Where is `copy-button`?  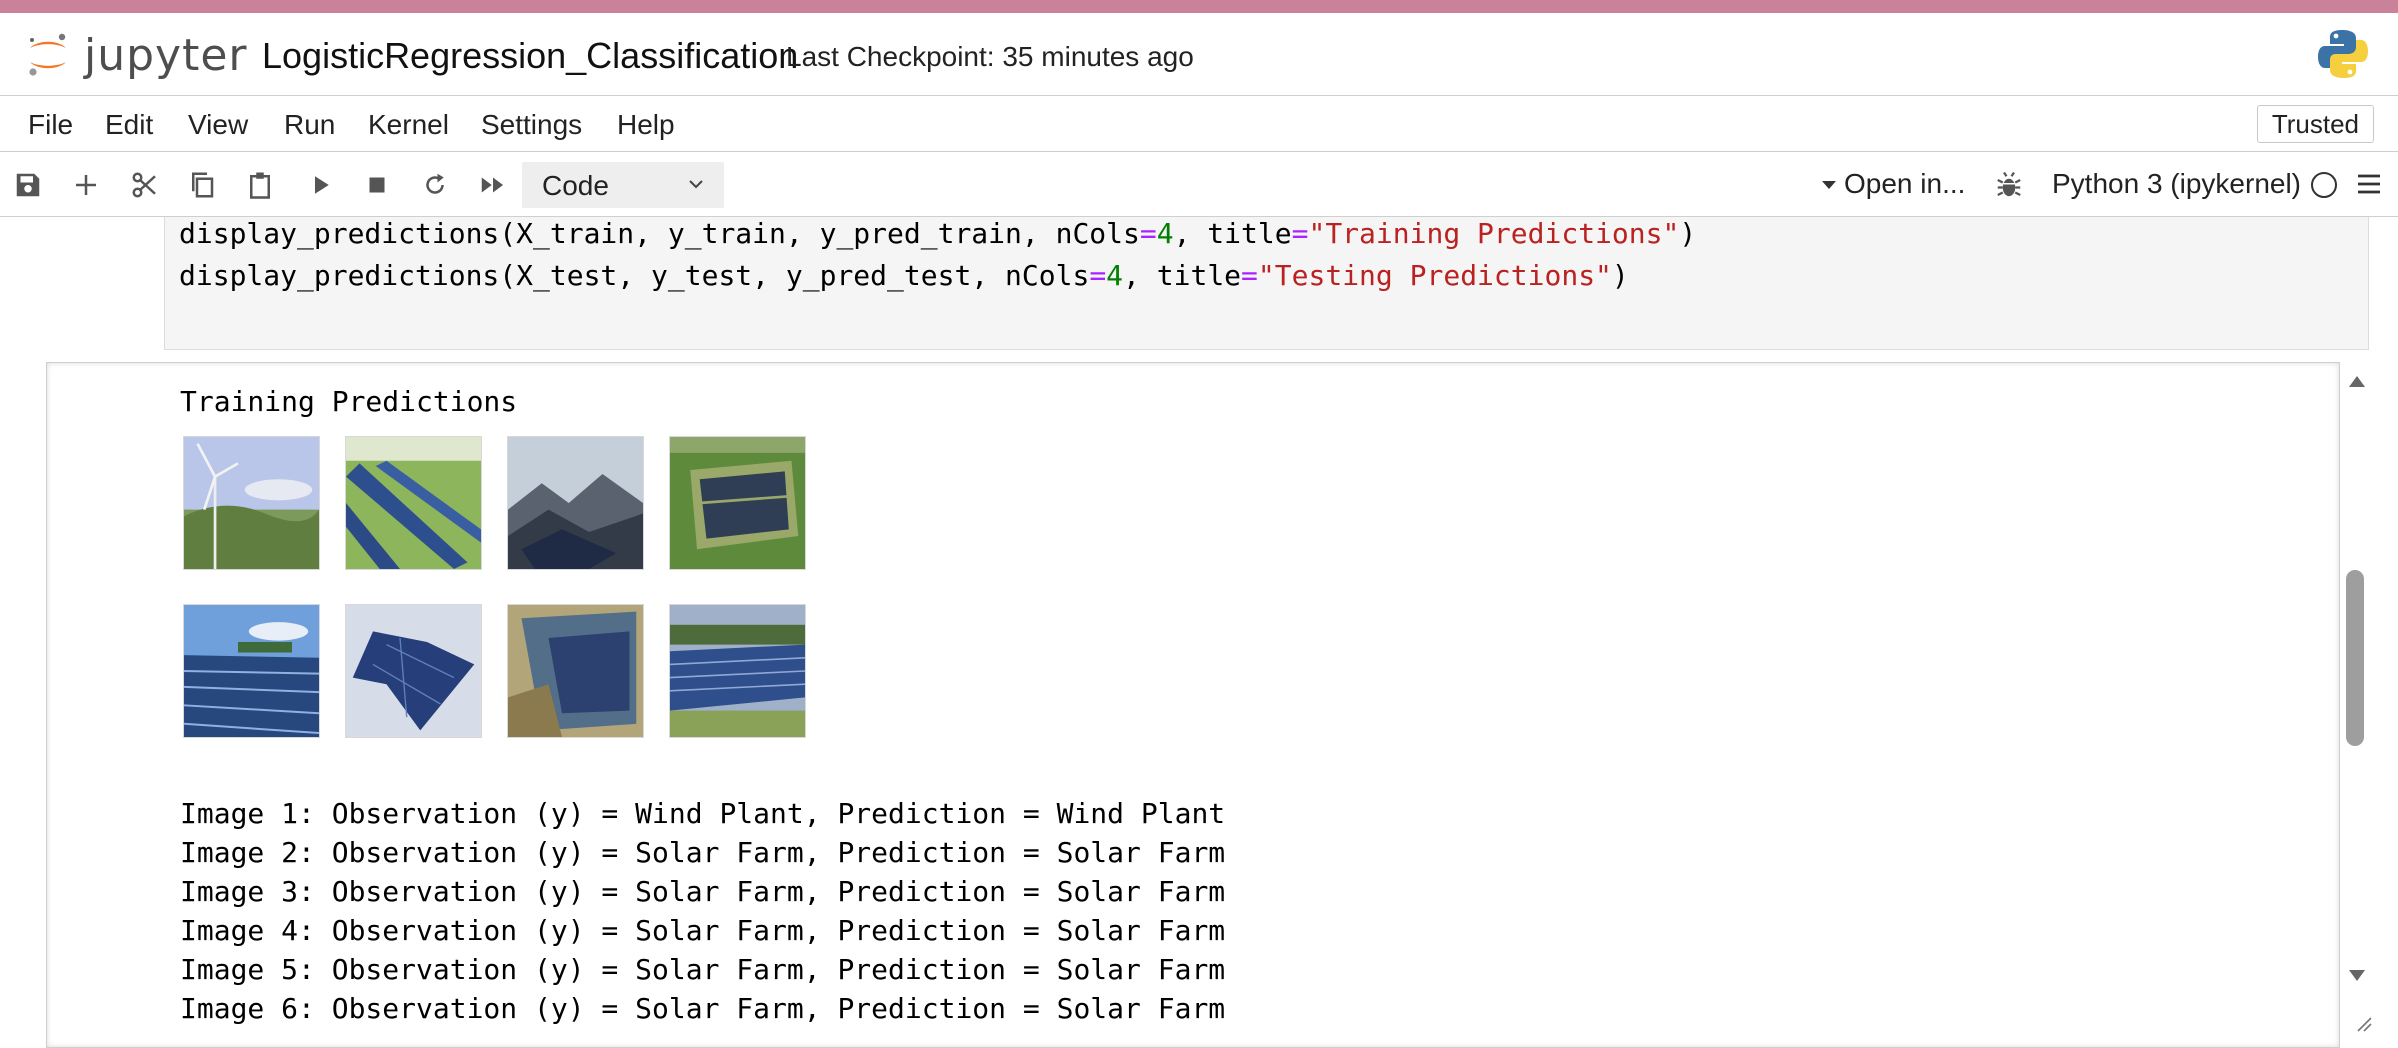 copy-button is located at coordinates (202, 185).